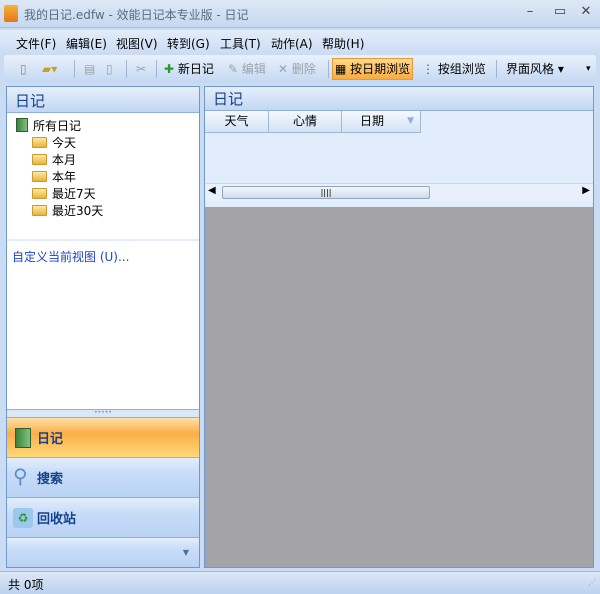 Image resolution: width=600 pixels, height=594 pixels. Describe the element at coordinates (300, 582) in the screenshot. I see `status-bar: 共 0项 ⋰` at that location.